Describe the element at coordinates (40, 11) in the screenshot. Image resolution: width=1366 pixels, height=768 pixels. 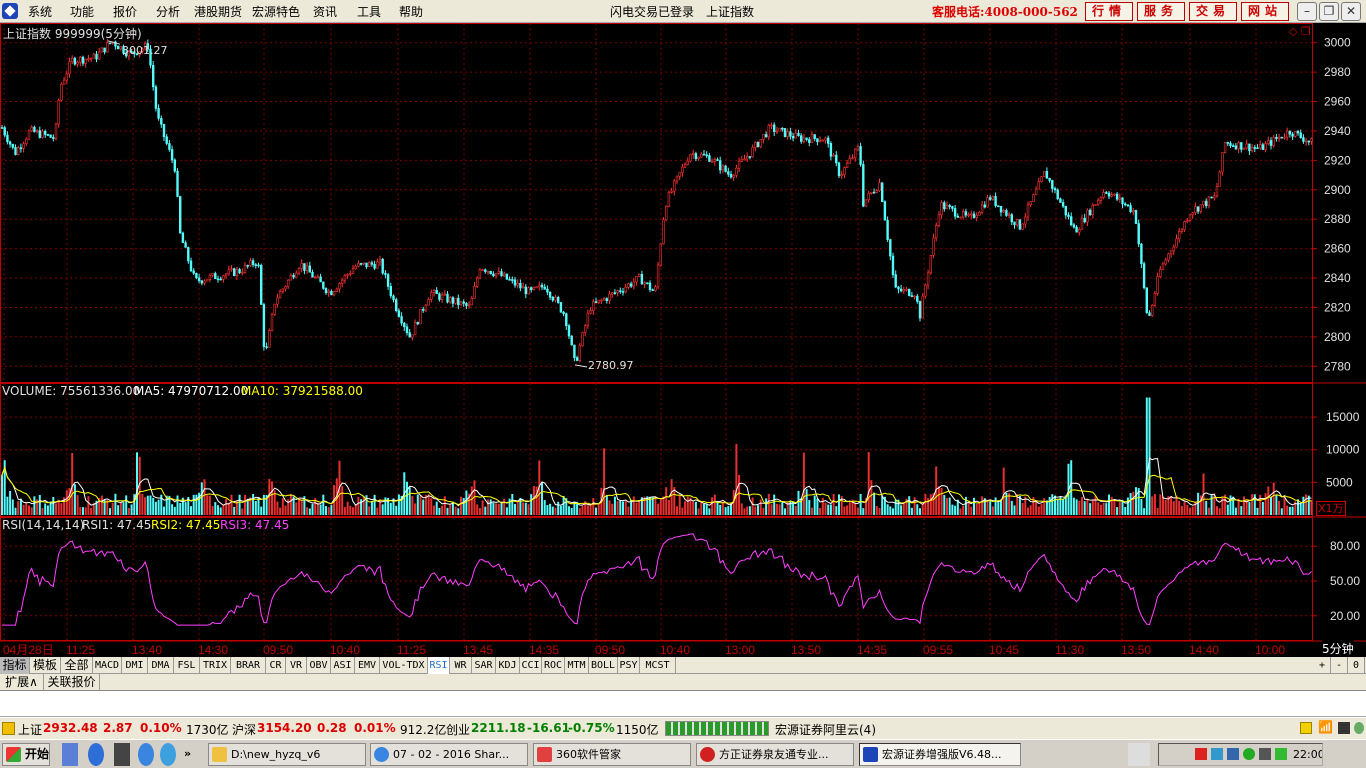
I see `menu-system: 系统` at that location.